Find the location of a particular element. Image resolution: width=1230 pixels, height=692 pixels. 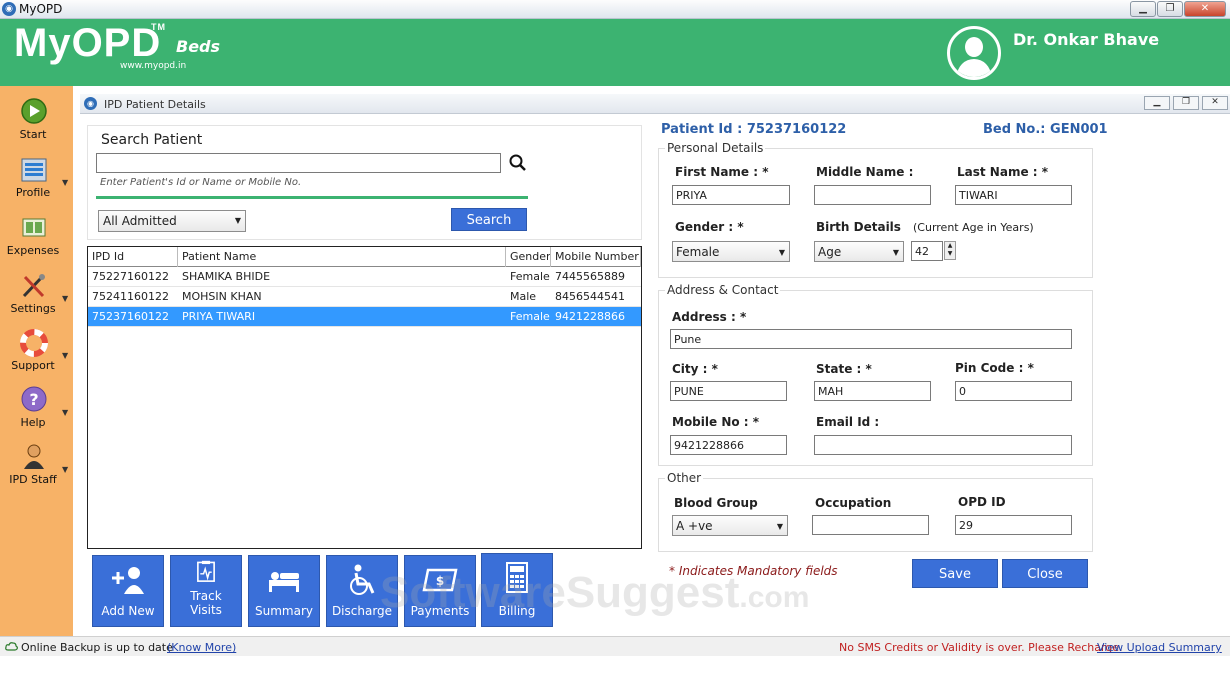

blood-group-label: Blood Group is located at coordinates (716, 503).